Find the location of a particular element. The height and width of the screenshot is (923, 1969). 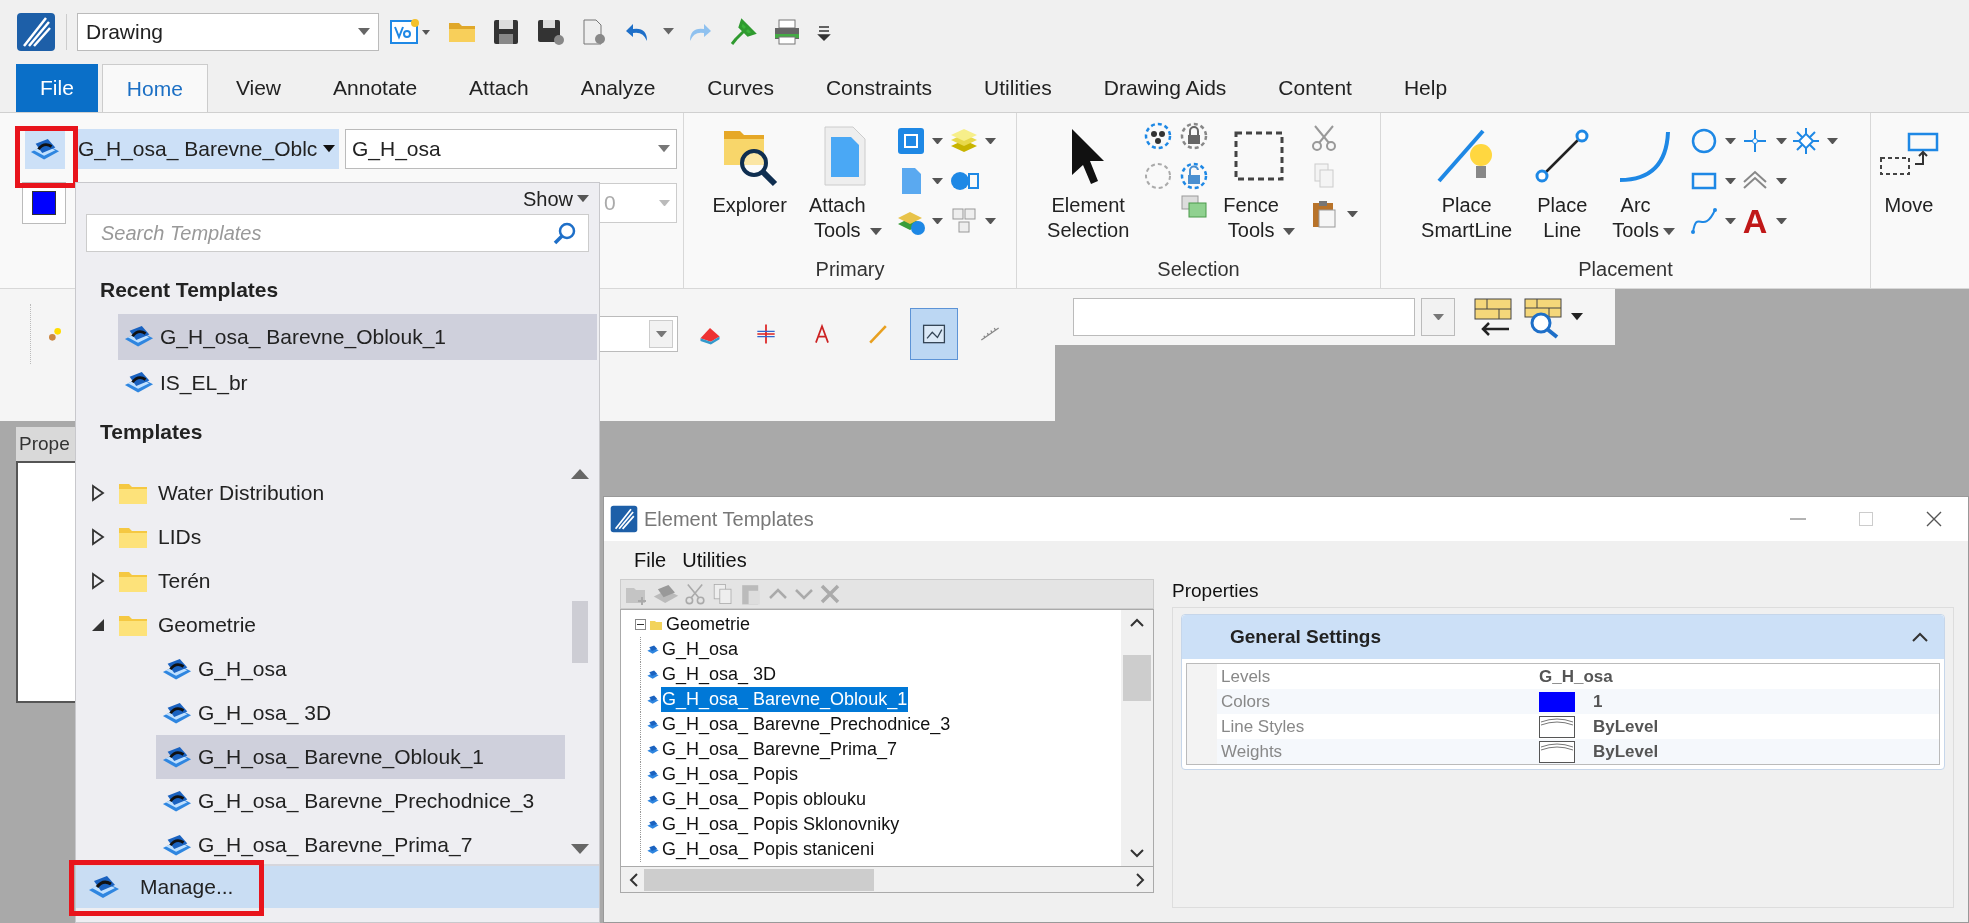

show-button: Show is located at coordinates (560, 198).